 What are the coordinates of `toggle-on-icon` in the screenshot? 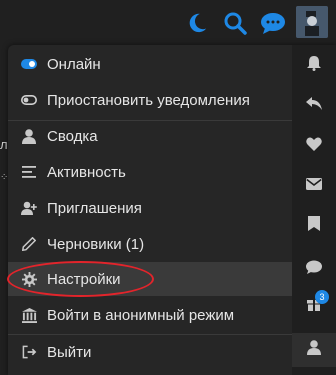 It's located at (29, 64).